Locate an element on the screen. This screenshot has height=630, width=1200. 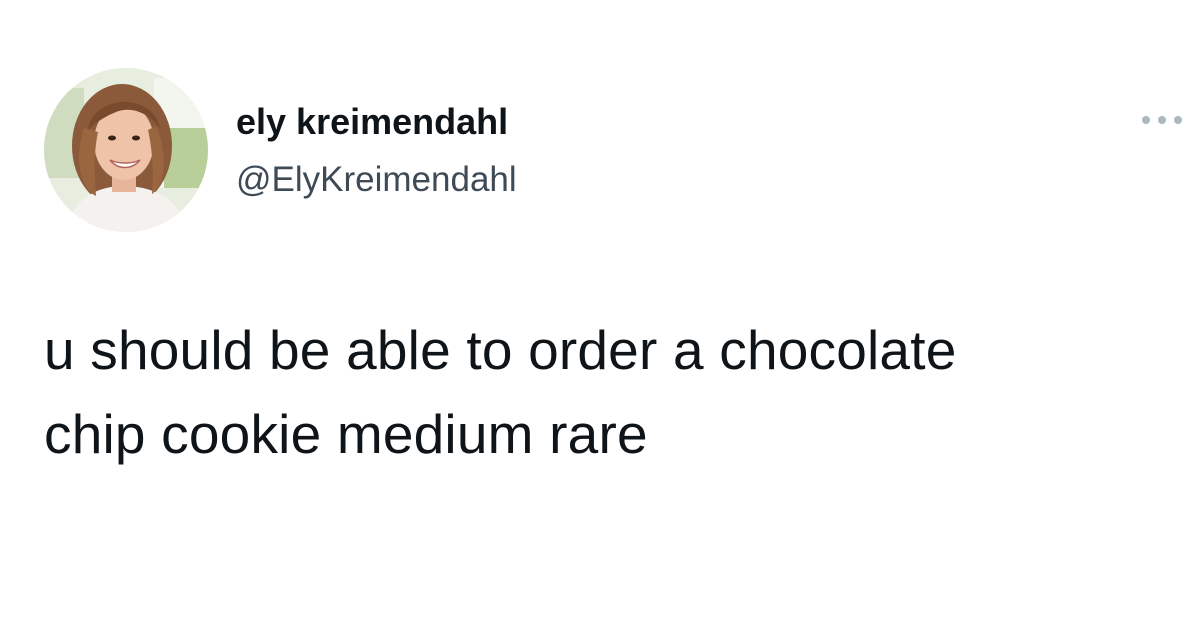
more-dots-icon is located at coordinates (1162, 120).